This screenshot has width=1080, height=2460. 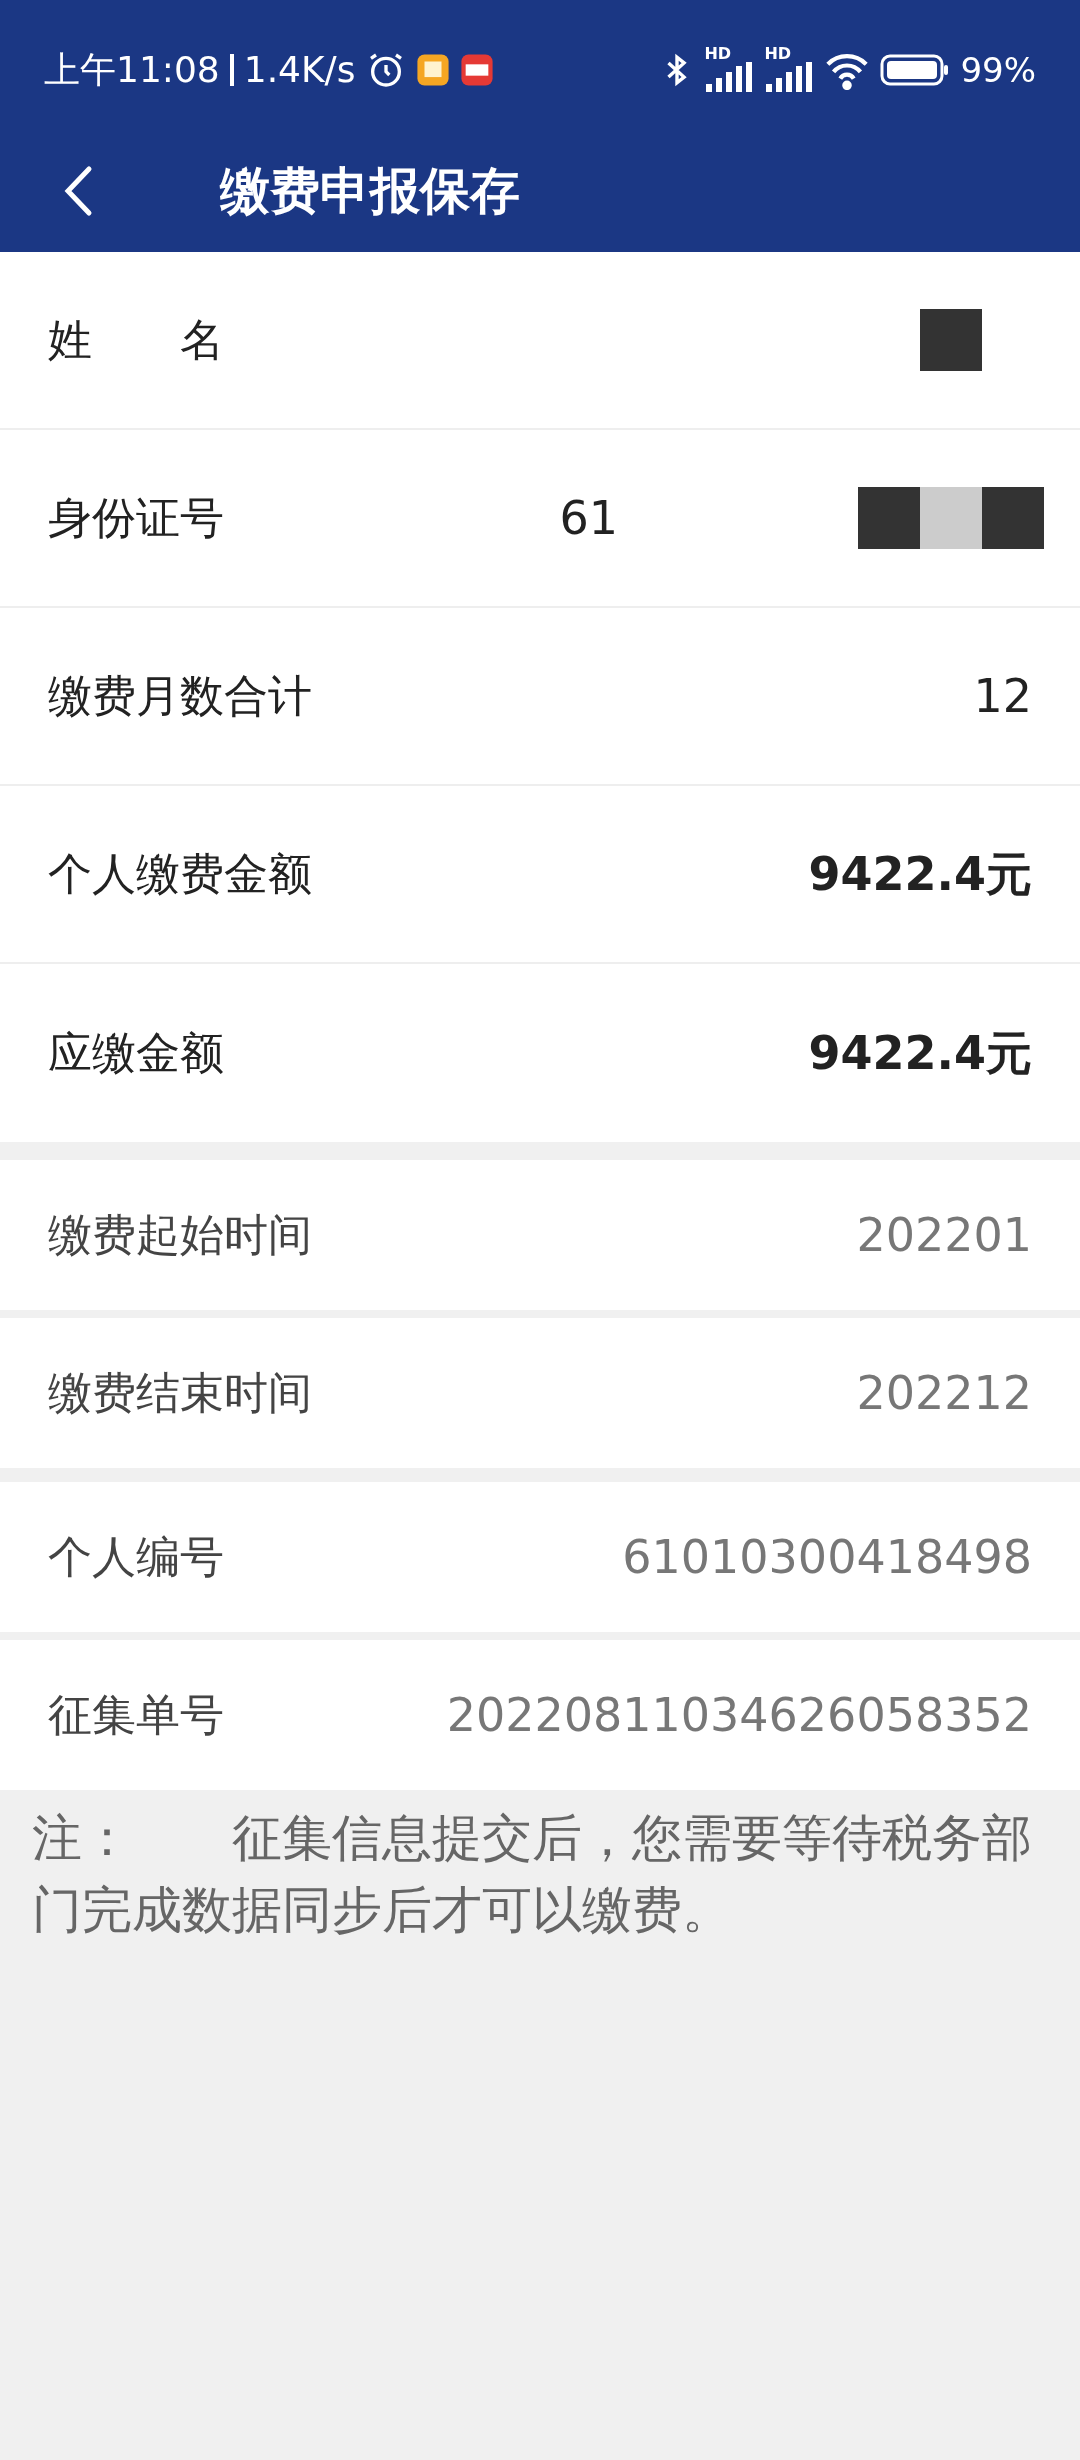 What do you see at coordinates (739, 1715) in the screenshot?
I see `field-value: 20220811034626058352` at bounding box center [739, 1715].